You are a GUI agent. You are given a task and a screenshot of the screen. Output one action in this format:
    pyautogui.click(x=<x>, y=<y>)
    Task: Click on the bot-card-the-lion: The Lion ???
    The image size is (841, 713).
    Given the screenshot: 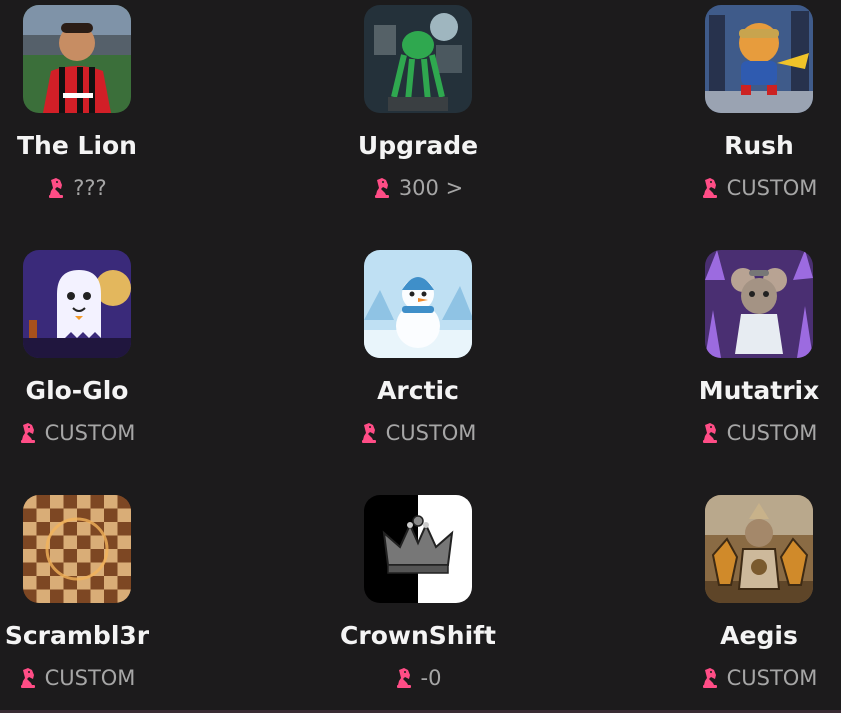 What is the action you would take?
    pyautogui.click(x=88, y=103)
    